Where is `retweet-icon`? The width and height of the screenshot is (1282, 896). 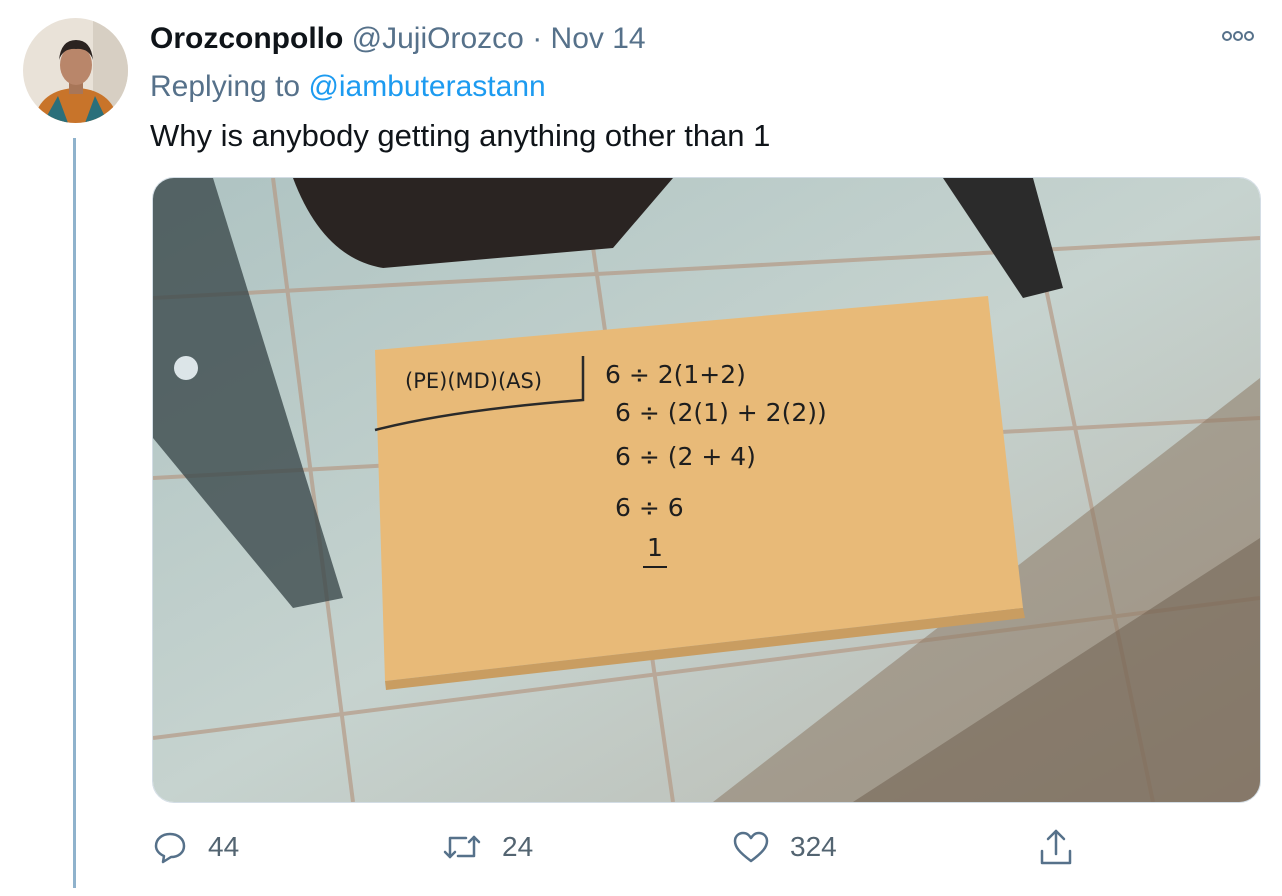 retweet-icon is located at coordinates (462, 847).